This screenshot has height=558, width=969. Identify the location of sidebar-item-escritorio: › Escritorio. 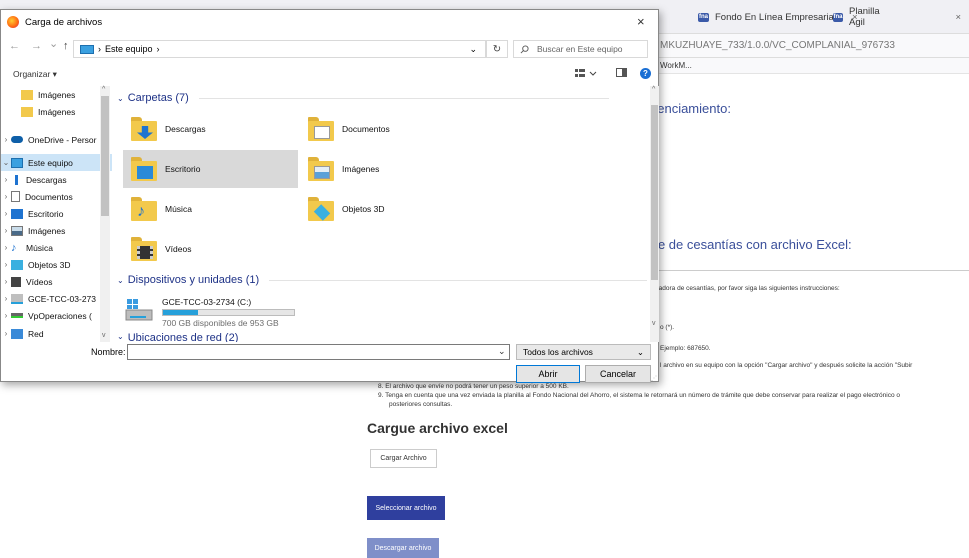
(56, 213).